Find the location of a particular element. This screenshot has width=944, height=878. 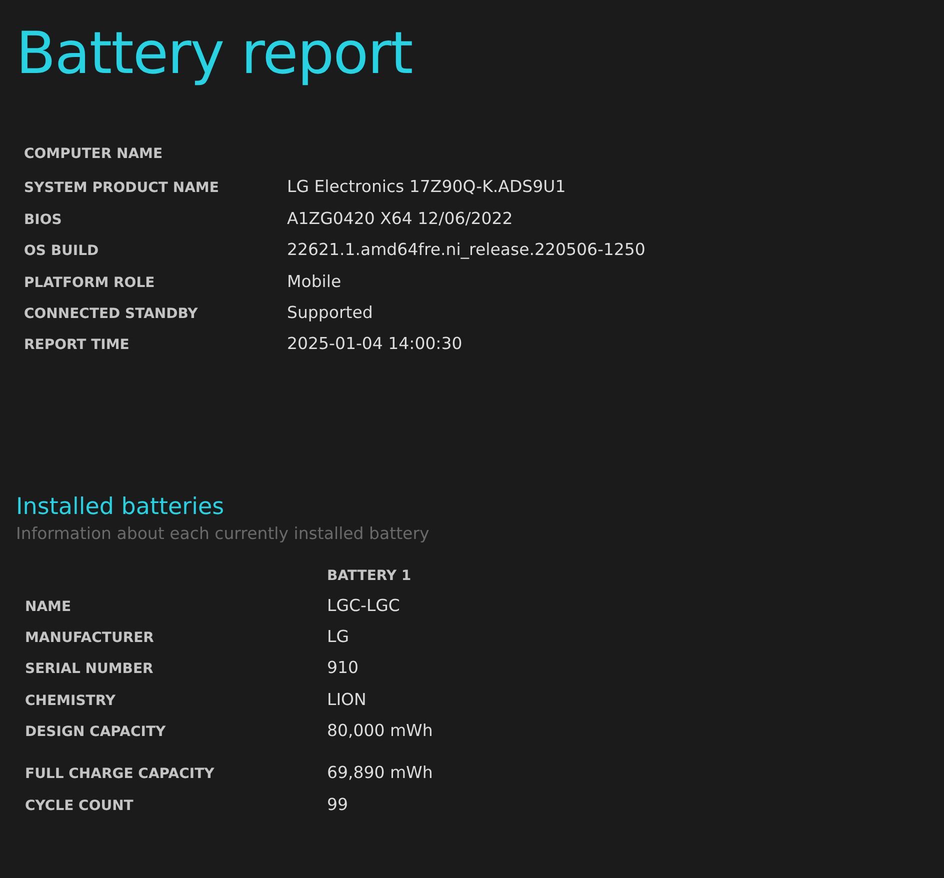

field-label: NAME is located at coordinates (48, 606).